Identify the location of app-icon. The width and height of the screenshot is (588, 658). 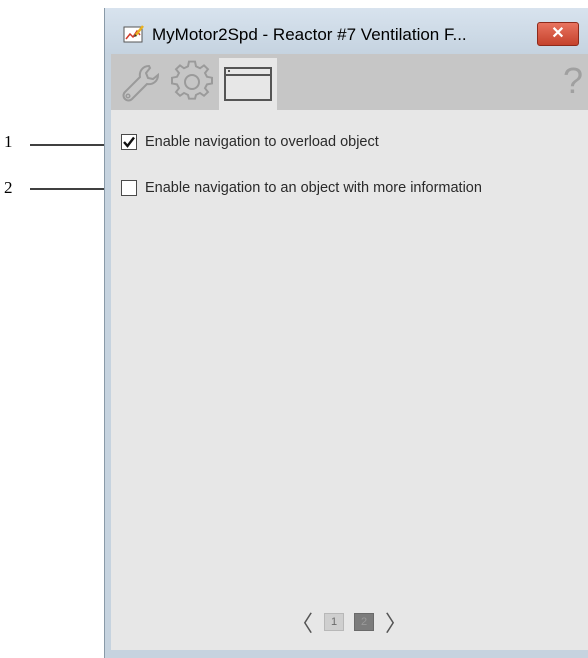
(133, 34).